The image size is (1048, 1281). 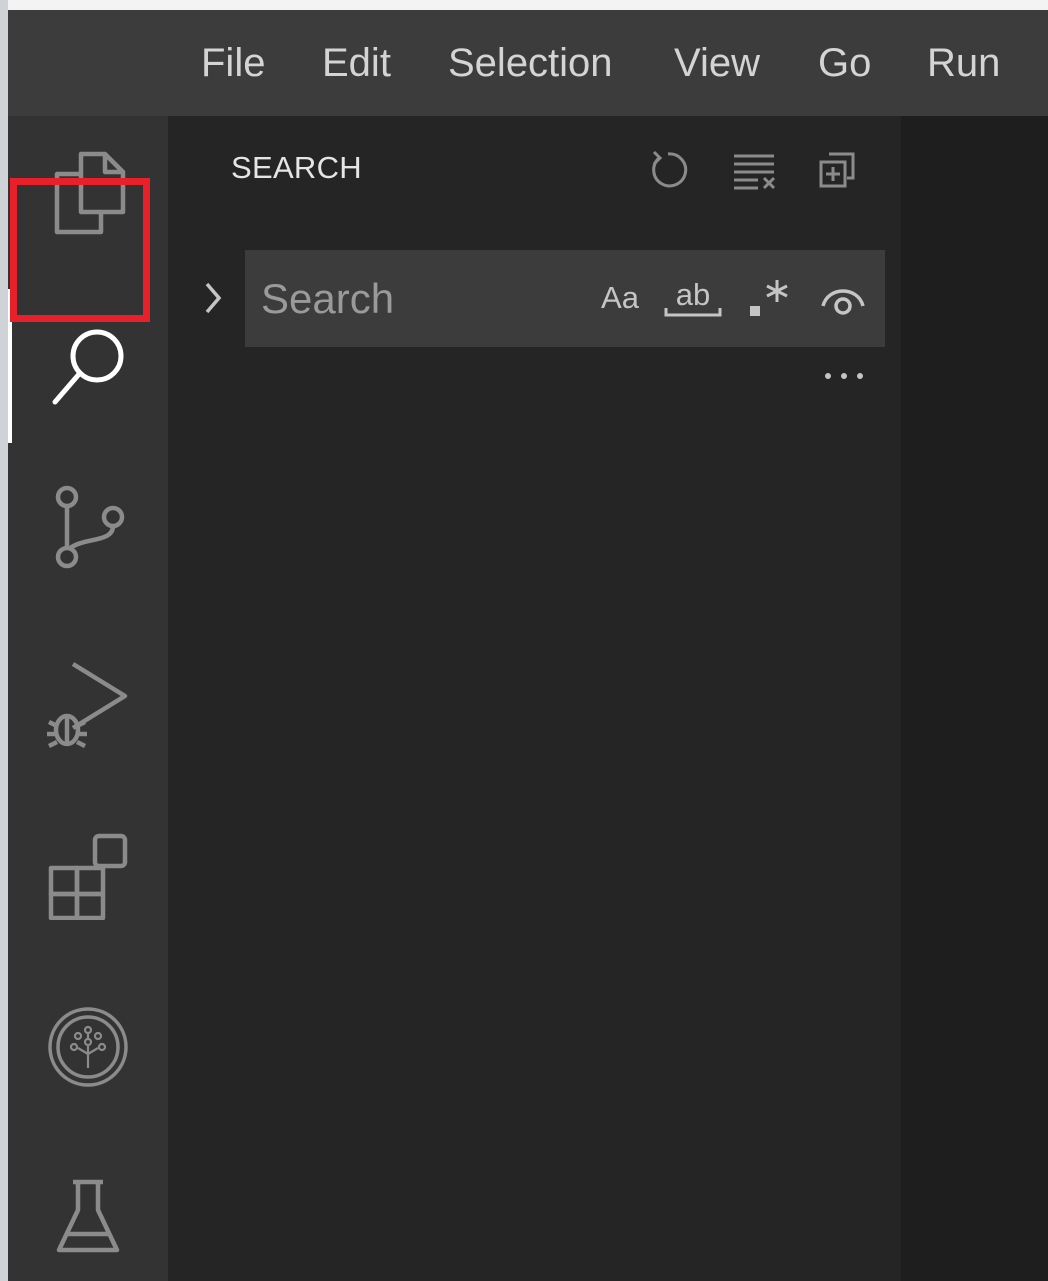 I want to click on source-control-icon, so click(x=90, y=527).